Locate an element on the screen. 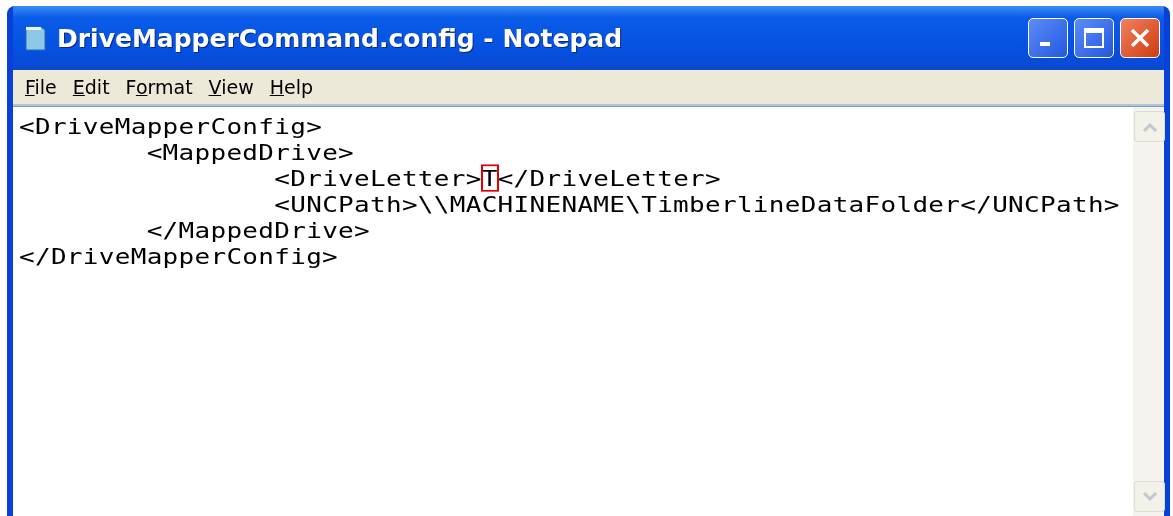 This screenshot has width=1173, height=516. minimize-button is located at coordinates (1048, 38).